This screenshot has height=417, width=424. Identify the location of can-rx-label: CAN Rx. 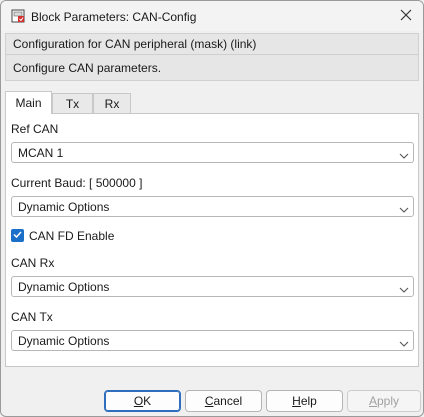
(33, 263).